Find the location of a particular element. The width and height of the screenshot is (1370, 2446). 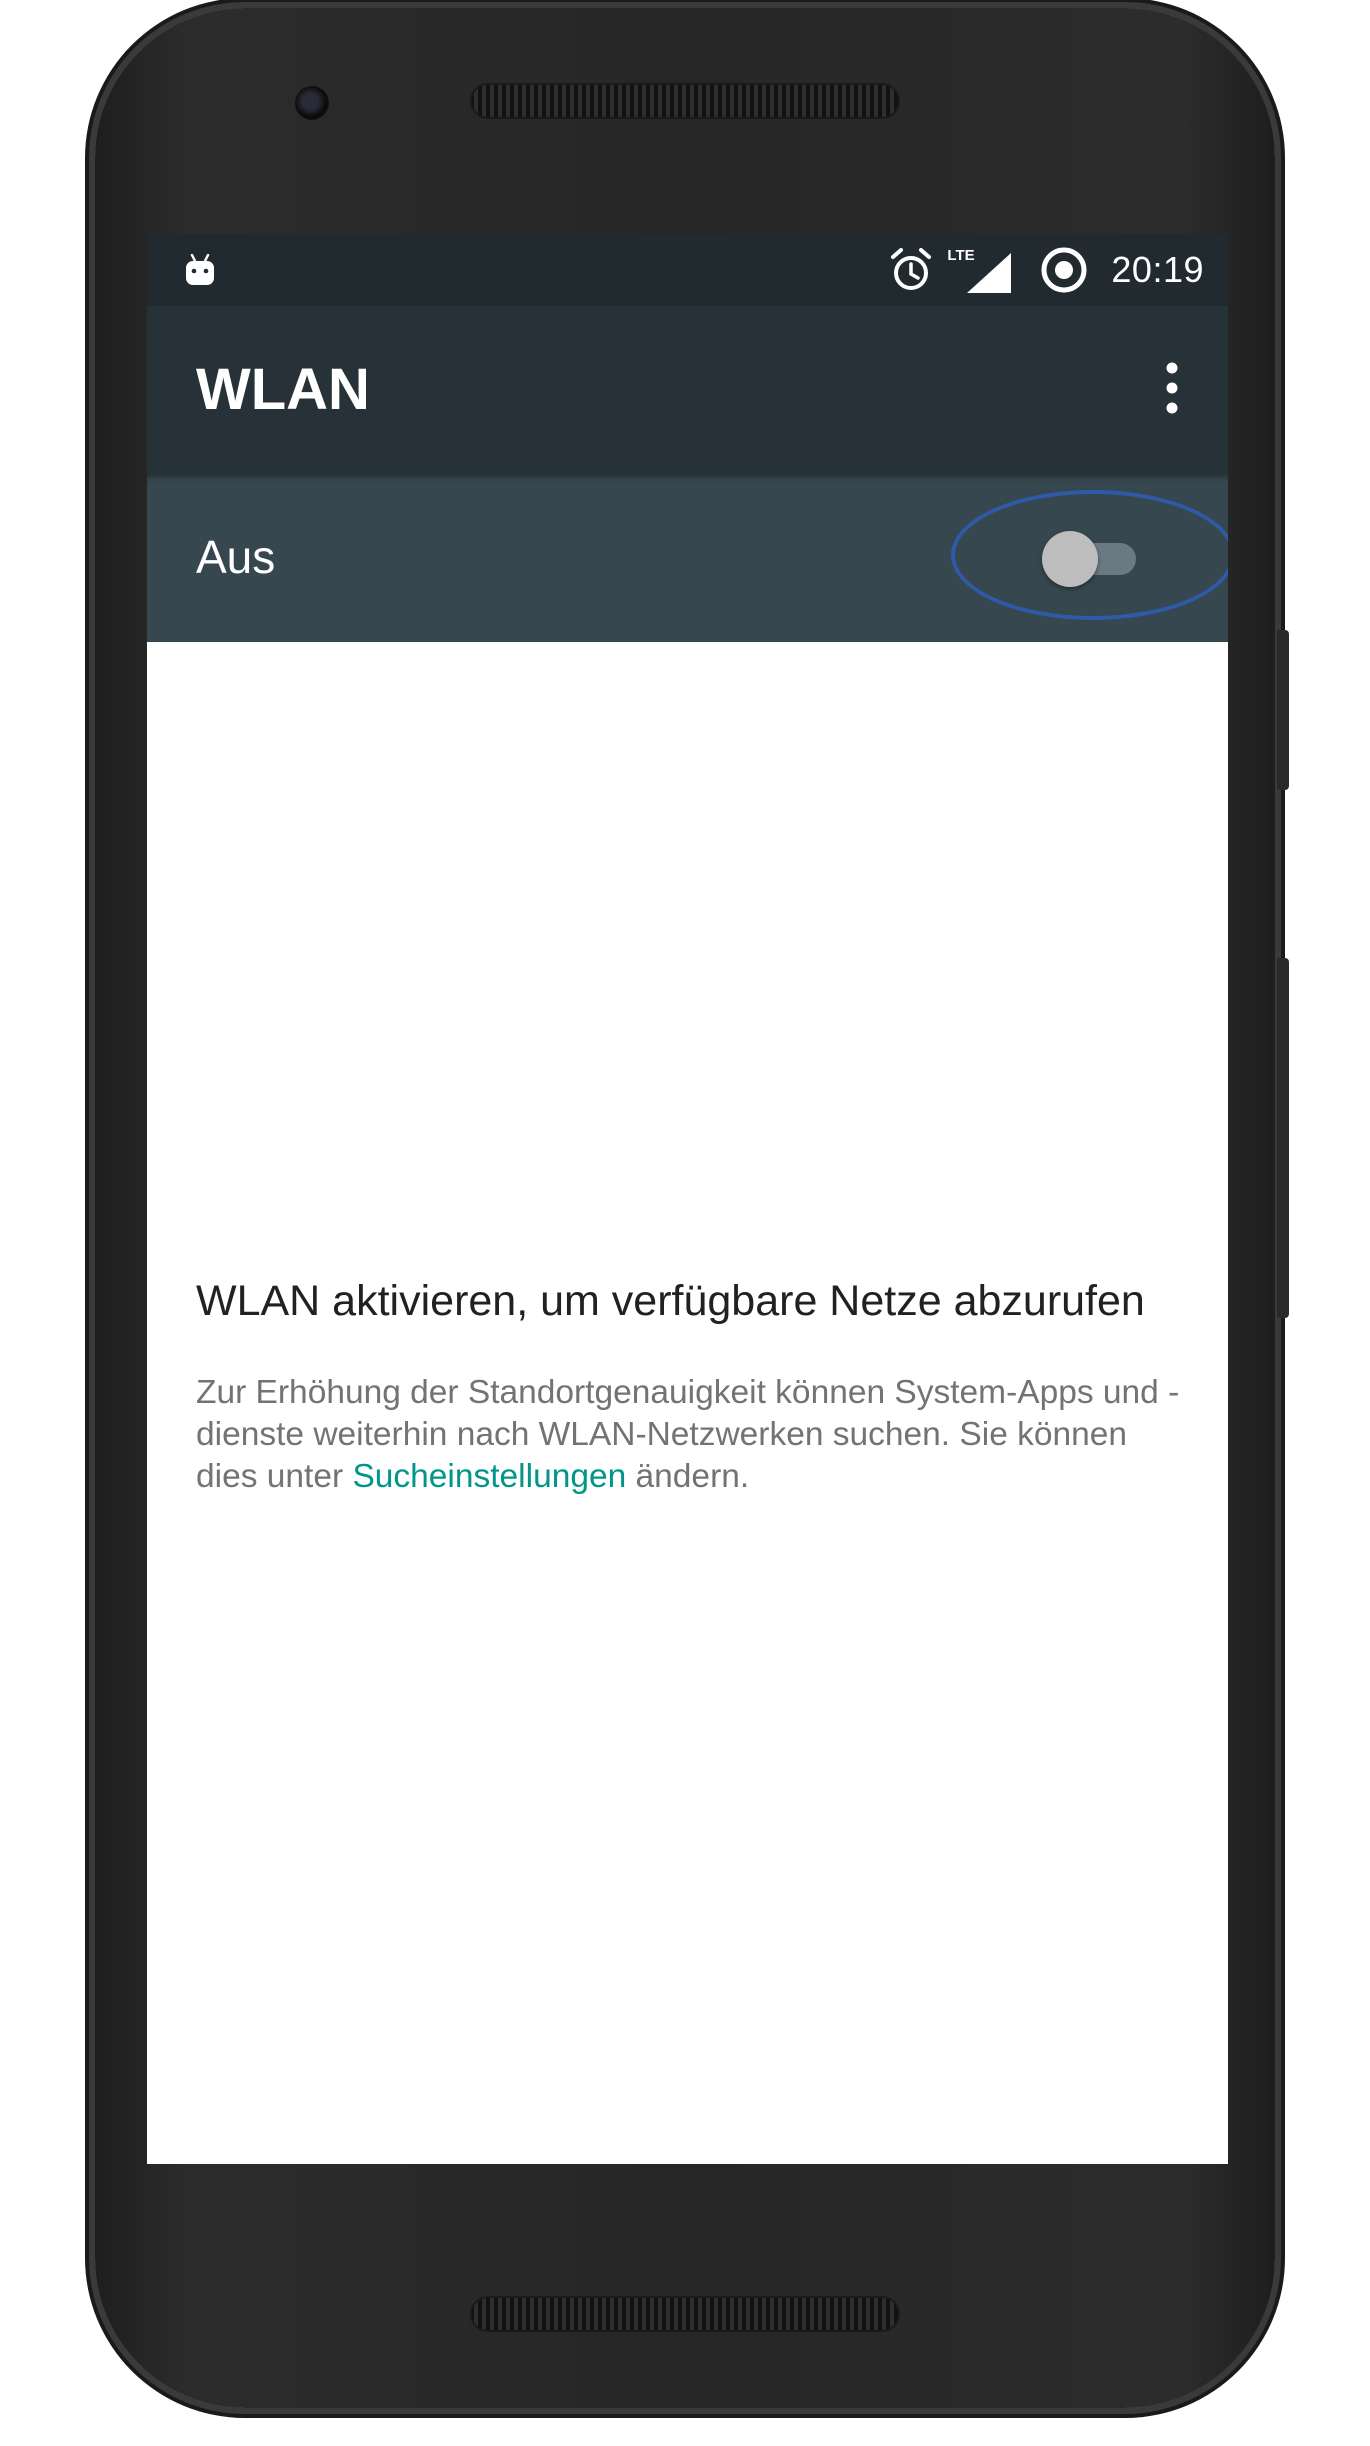

overflow-menu-button is located at coordinates (1172, 388).